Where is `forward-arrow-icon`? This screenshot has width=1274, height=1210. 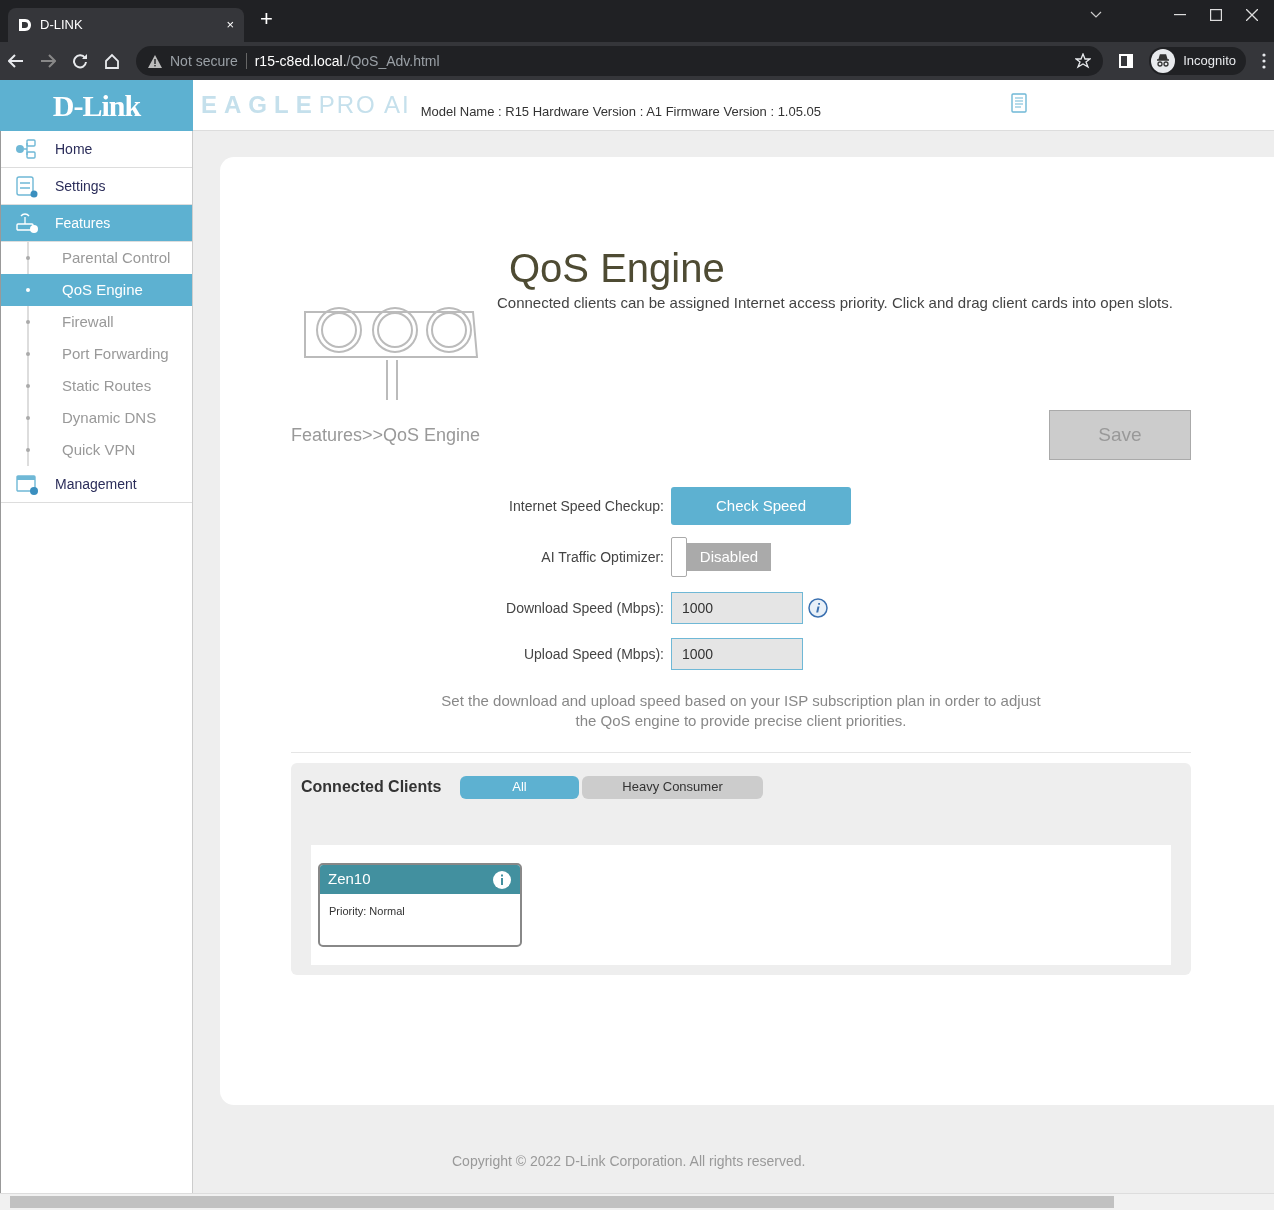 forward-arrow-icon is located at coordinates (48, 61).